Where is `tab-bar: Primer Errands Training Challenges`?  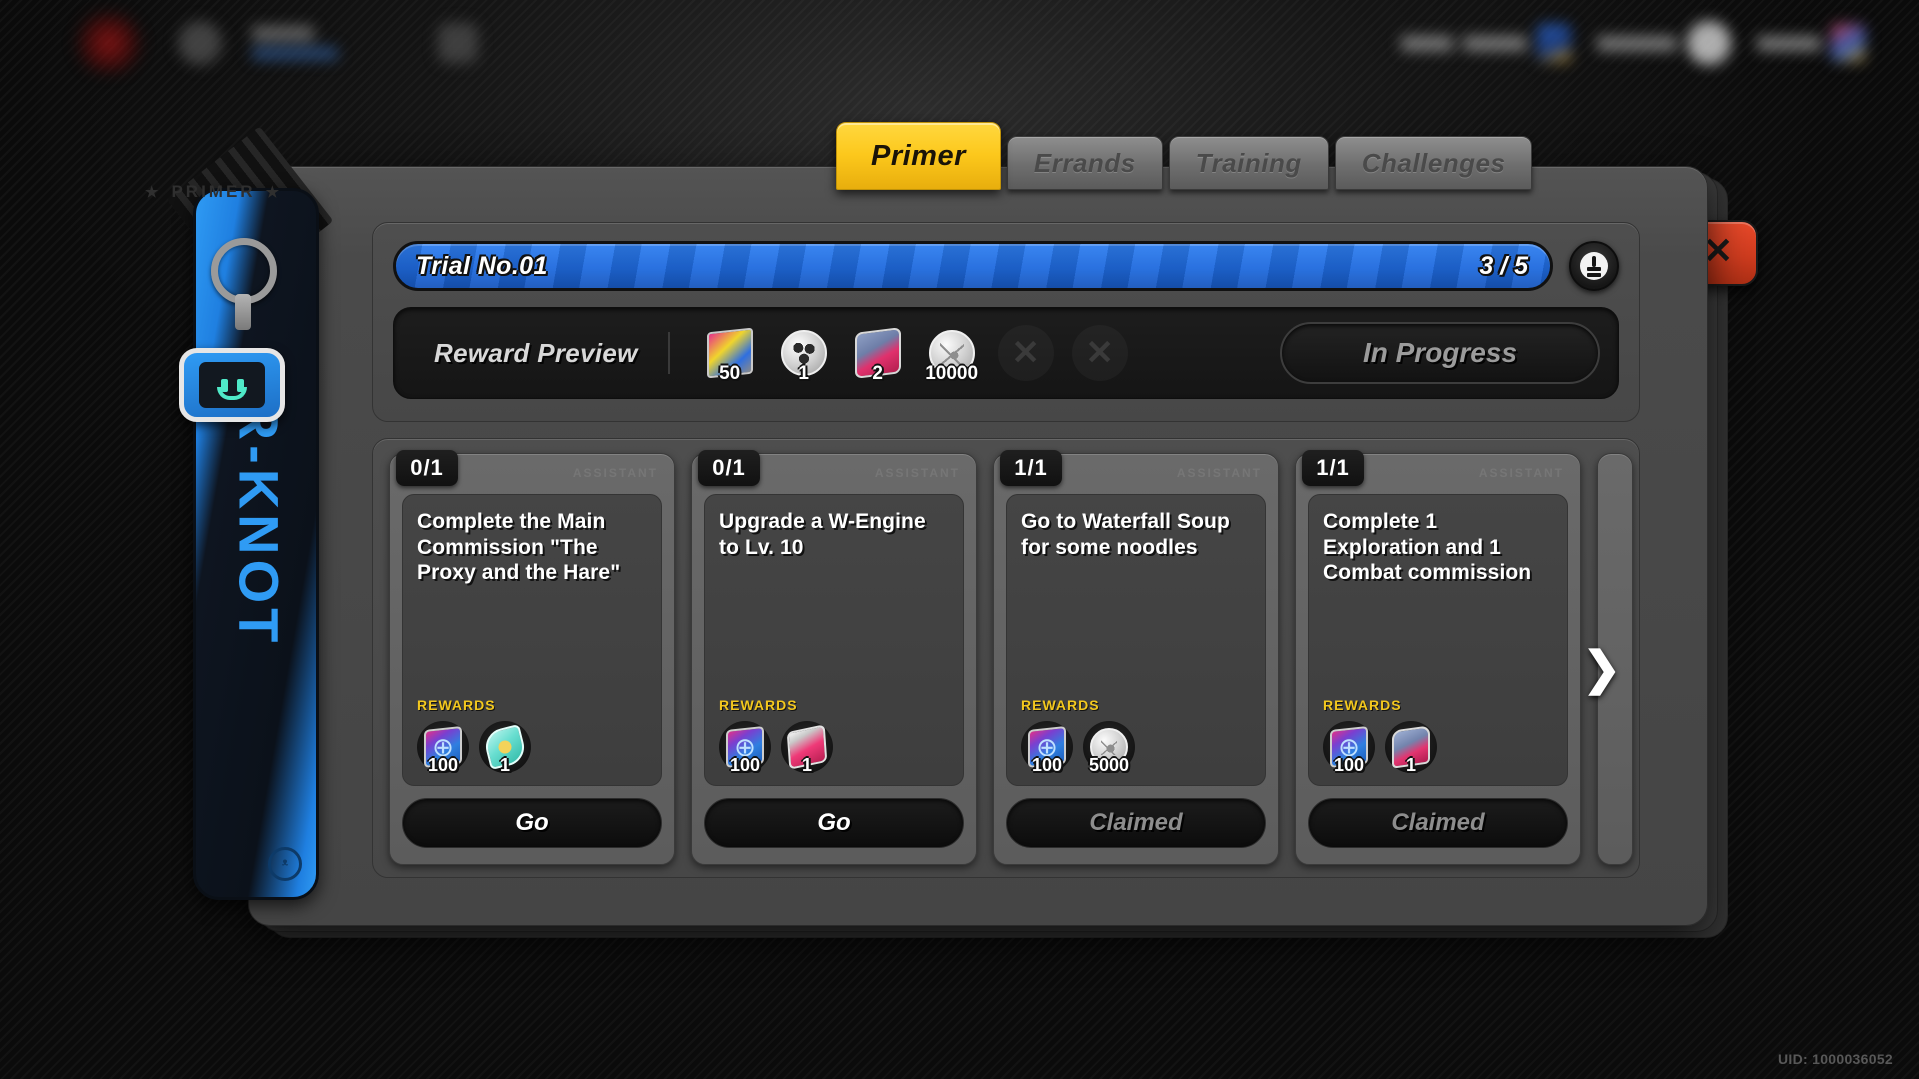
tab-bar: Primer Errands Training Challenges is located at coordinates (1187, 156).